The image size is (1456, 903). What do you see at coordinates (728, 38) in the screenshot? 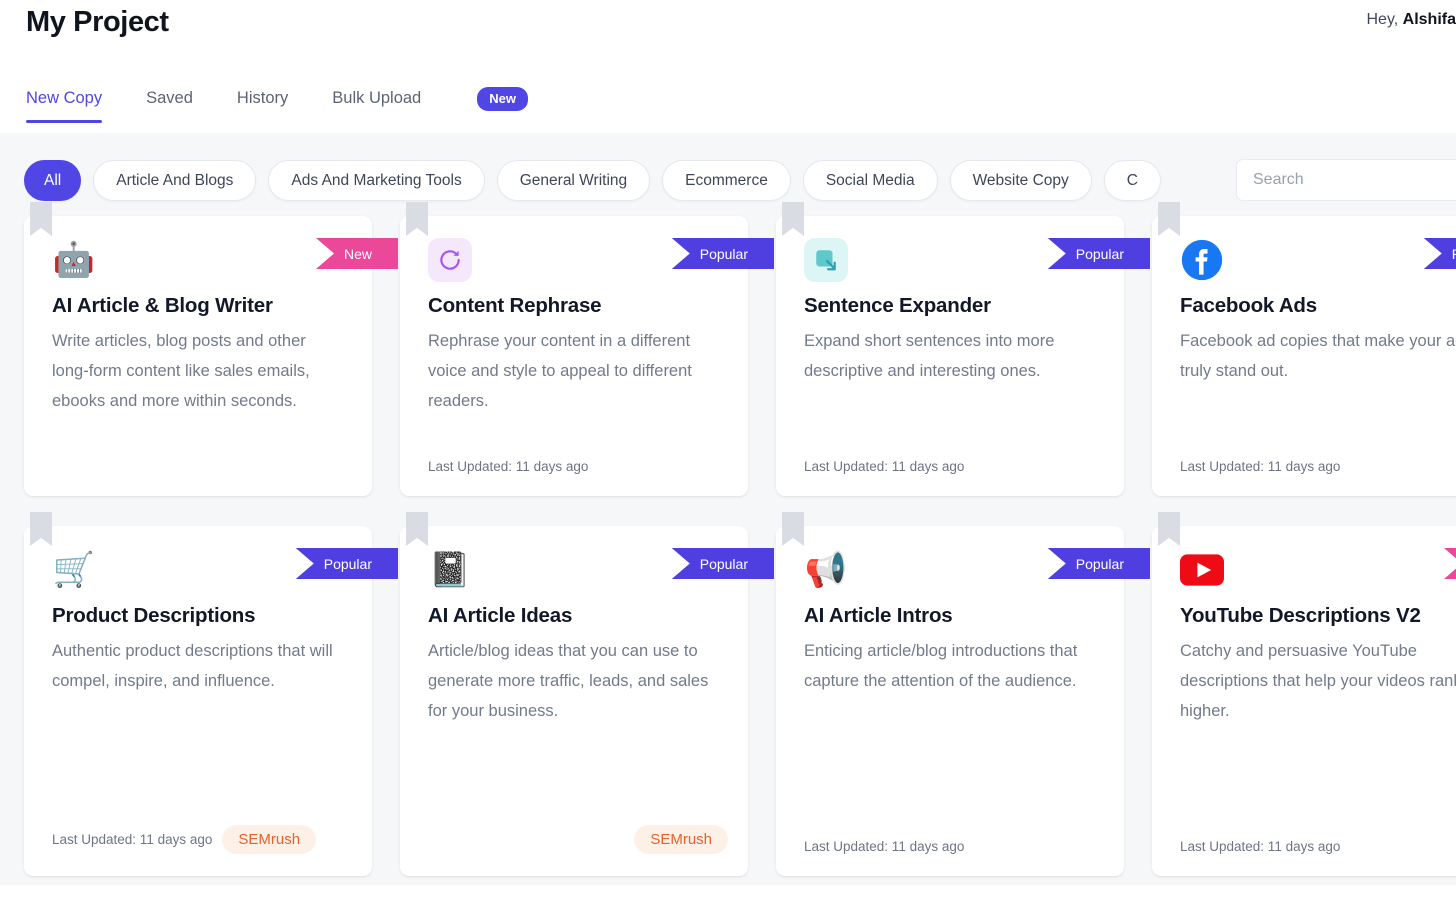
I see `top-header: My Project Hey, Alshifa` at bounding box center [728, 38].